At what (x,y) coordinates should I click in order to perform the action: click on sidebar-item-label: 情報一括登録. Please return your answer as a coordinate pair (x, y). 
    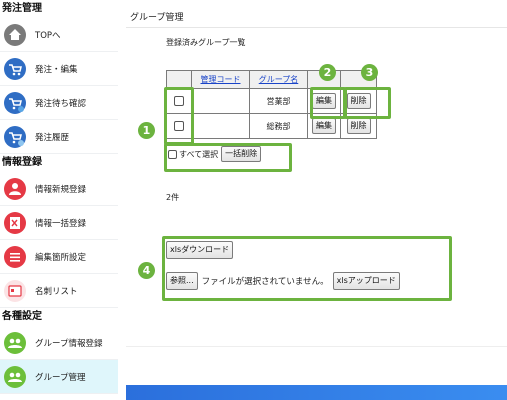
    Looking at the image, I should click on (61, 223).